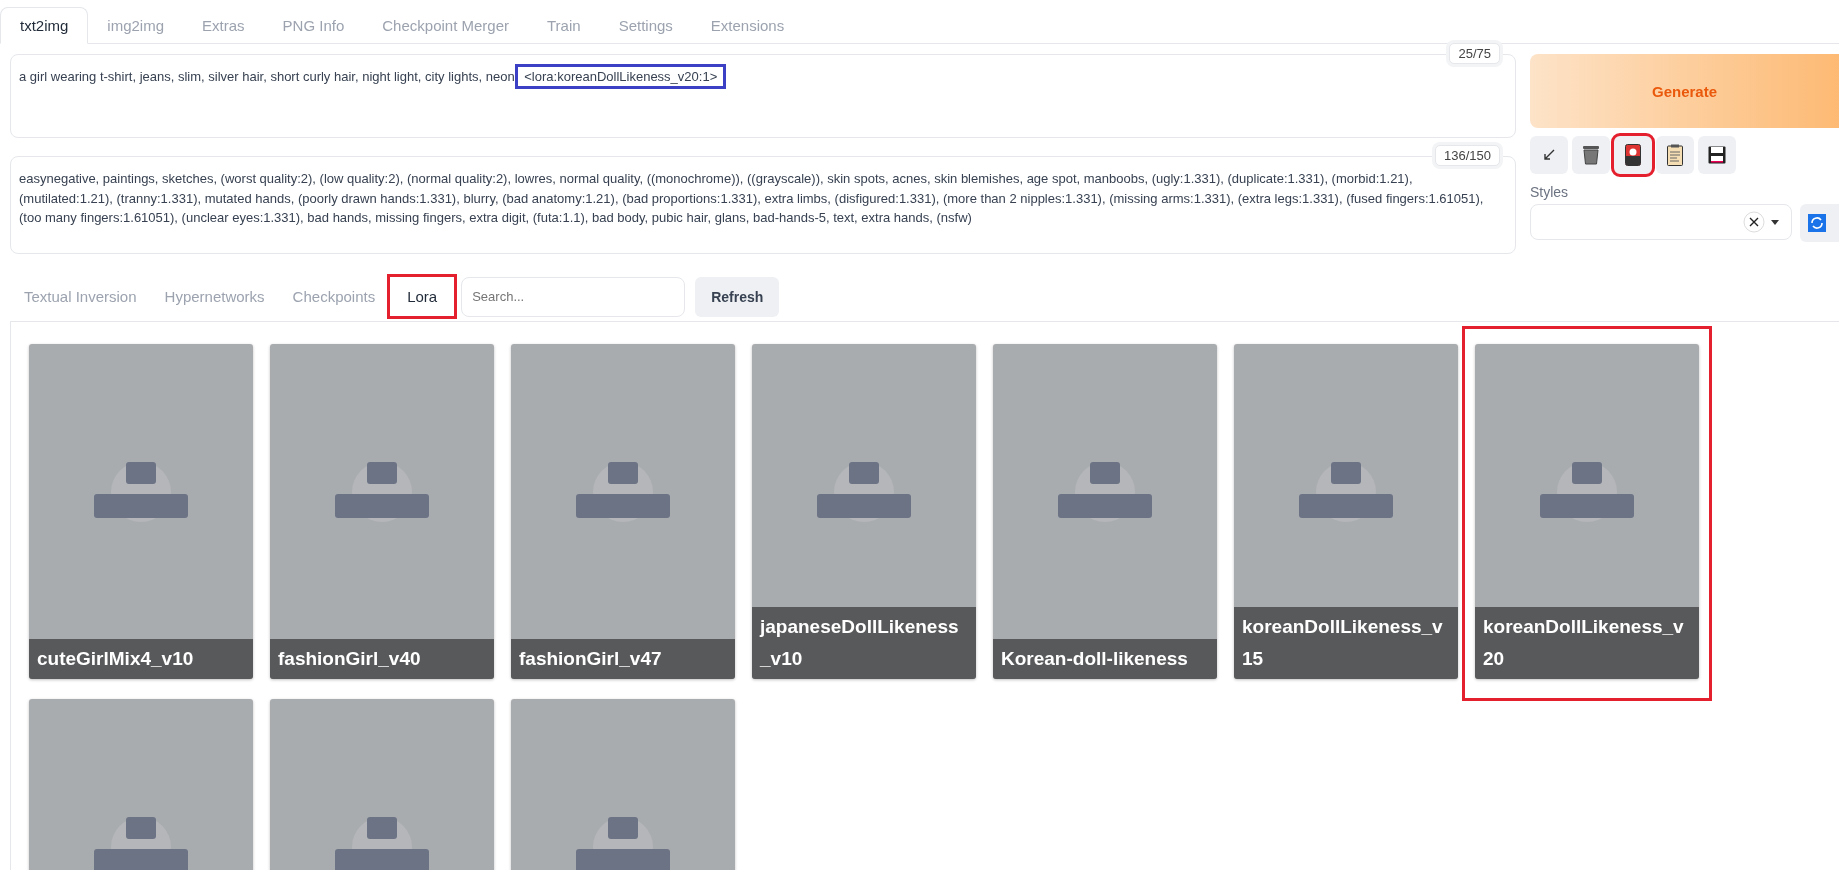  I want to click on lora-tag: <lora:koreanDollLikeness_v20:1>, so click(621, 76).